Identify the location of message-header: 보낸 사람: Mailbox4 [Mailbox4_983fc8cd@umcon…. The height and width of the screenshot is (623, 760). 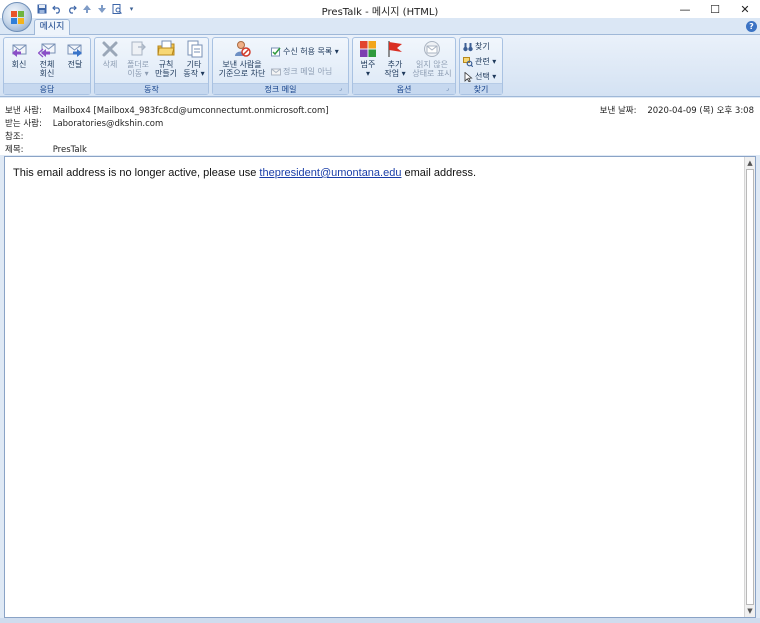
(380, 126).